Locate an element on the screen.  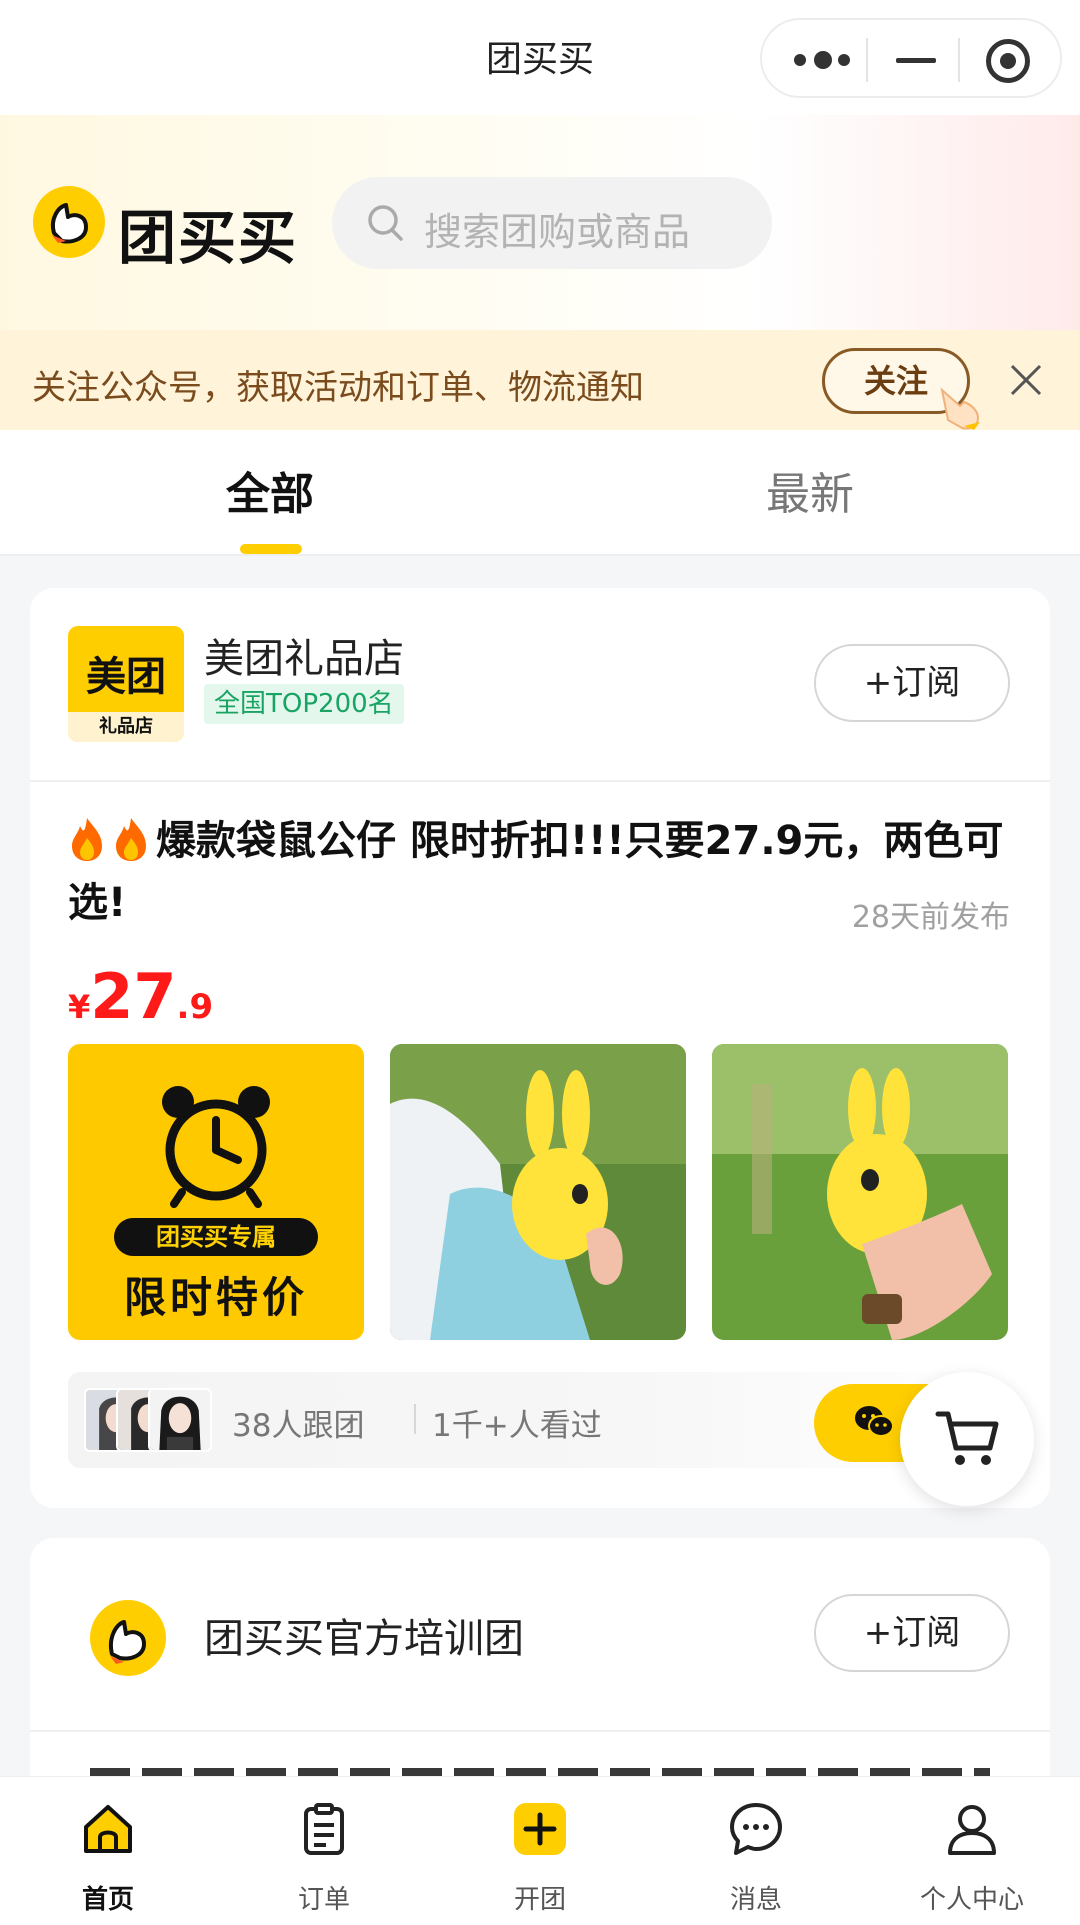
user-icon is located at coordinates (972, 1830).